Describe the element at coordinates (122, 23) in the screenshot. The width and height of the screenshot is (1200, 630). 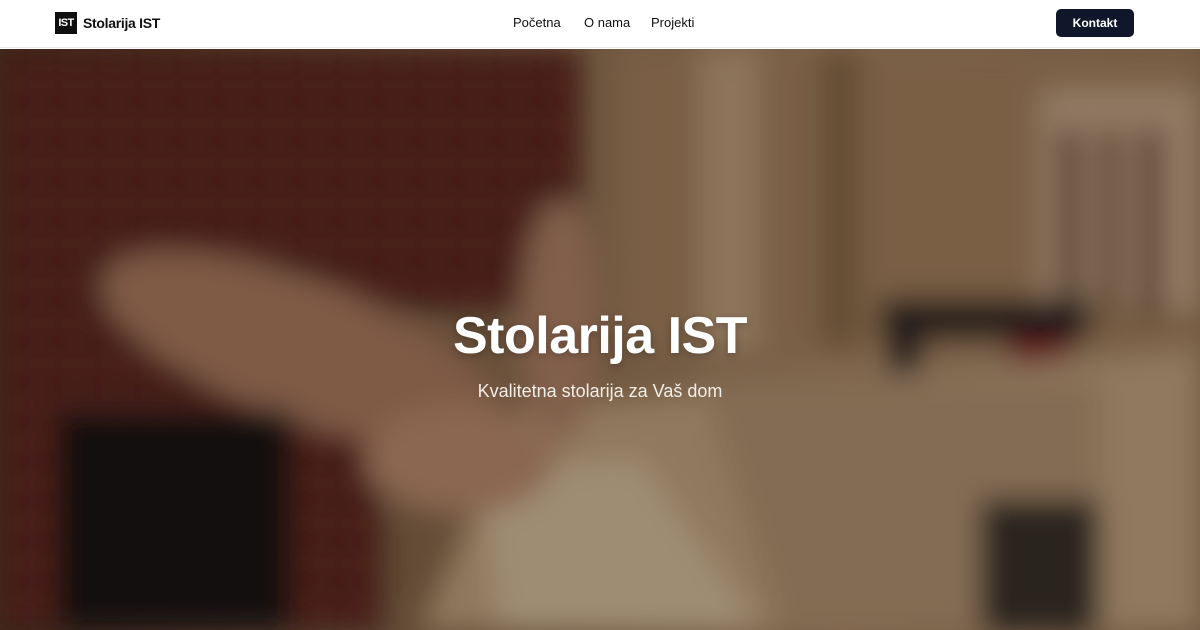
I see `brand-name: Stolarija IST` at that location.